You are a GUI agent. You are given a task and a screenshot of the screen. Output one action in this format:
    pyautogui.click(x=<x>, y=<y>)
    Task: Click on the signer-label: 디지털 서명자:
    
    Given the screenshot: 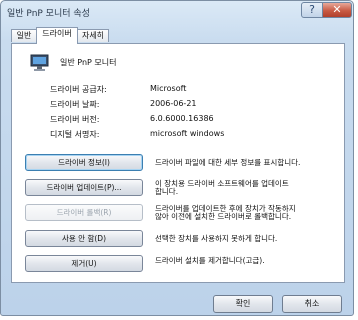 What is the action you would take?
    pyautogui.click(x=75, y=134)
    